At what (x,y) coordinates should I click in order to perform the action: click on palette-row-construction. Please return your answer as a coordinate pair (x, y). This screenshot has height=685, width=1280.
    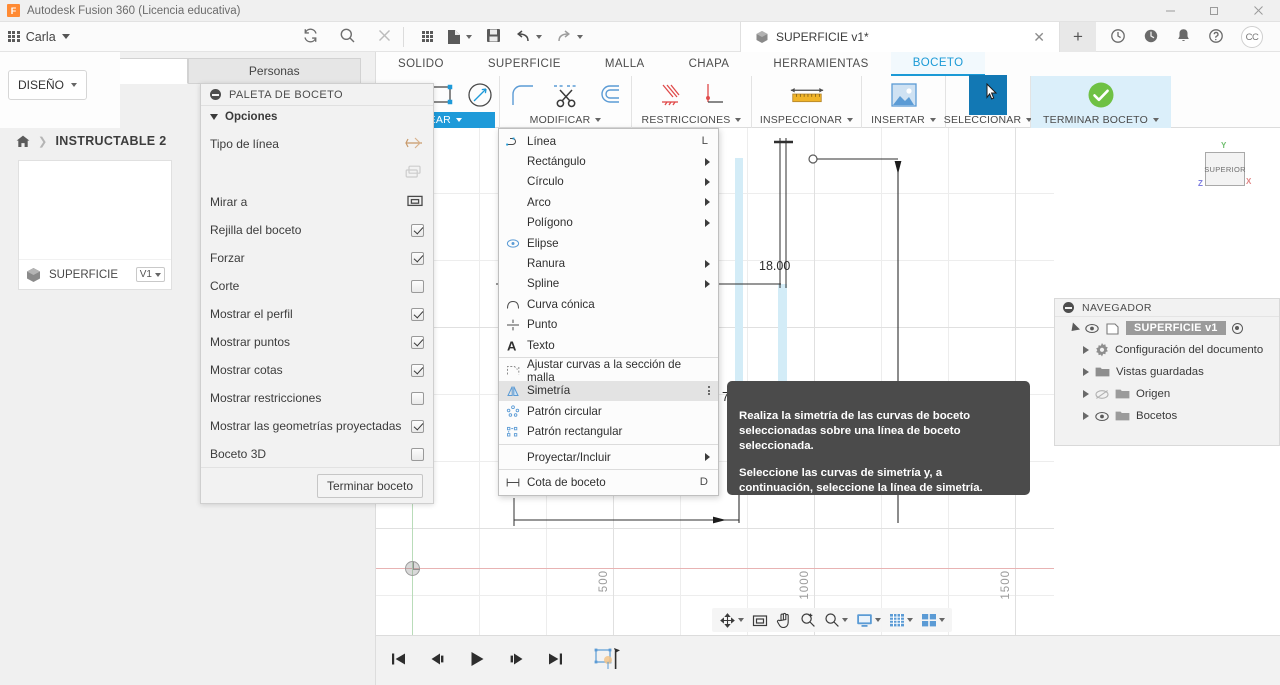
    Looking at the image, I should click on (317, 173).